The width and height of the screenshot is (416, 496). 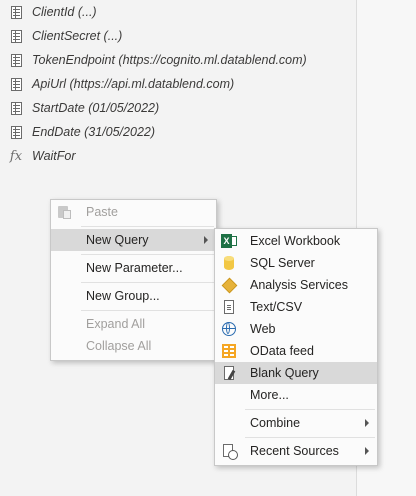 I want to click on menu-label: Analysis Services, so click(x=299, y=285).